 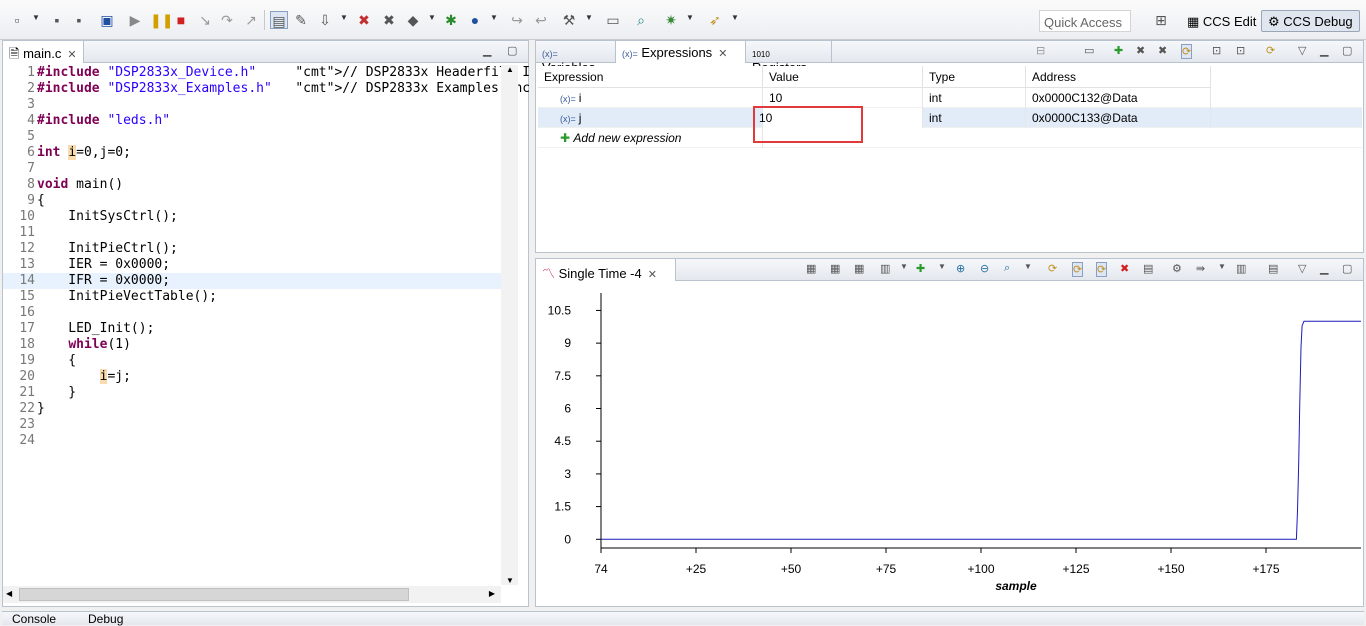 I want to click on graph-toolbar-icon-1: ▦, so click(x=811, y=268).